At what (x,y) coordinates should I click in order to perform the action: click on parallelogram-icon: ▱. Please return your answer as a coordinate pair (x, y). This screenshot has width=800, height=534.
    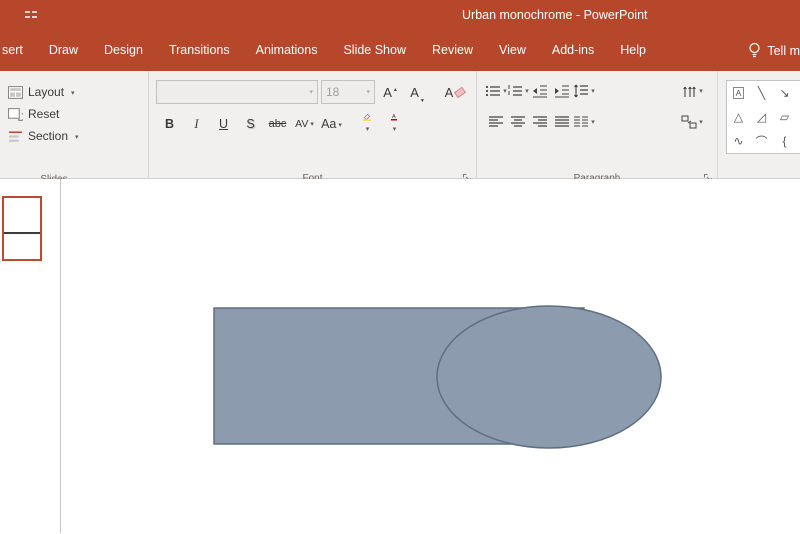
    Looking at the image, I should click on (784, 117).